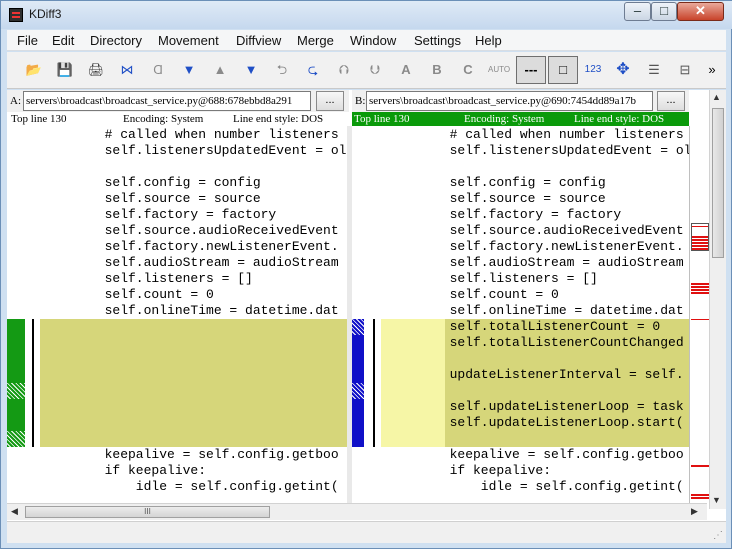 The height and width of the screenshot is (549, 732). I want to click on diff-marker-b-top-hatch, so click(358, 327).